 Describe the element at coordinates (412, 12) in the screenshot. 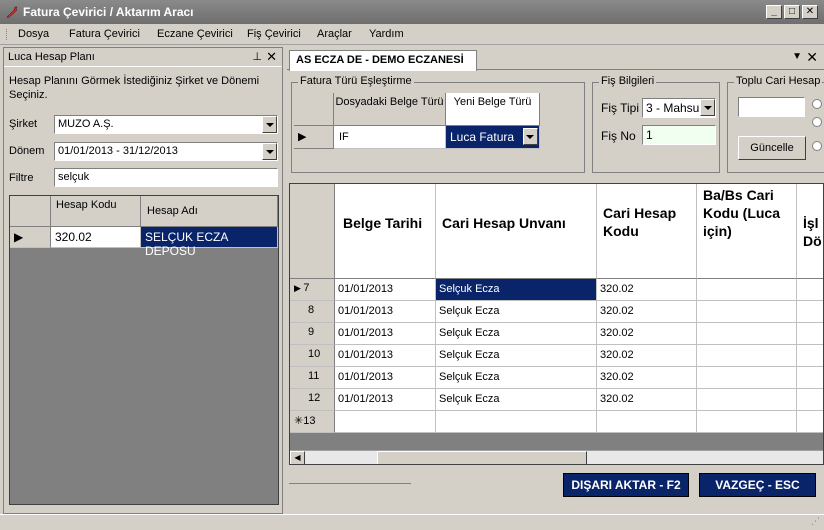

I see `title-bar: Fatura Çevirici / Aktarım Aracı _ □ ✕` at that location.